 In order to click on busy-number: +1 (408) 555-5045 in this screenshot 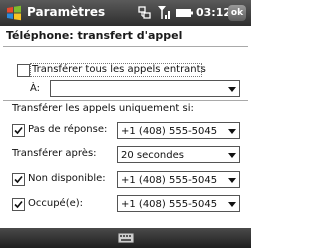, I will do `click(169, 204)`.